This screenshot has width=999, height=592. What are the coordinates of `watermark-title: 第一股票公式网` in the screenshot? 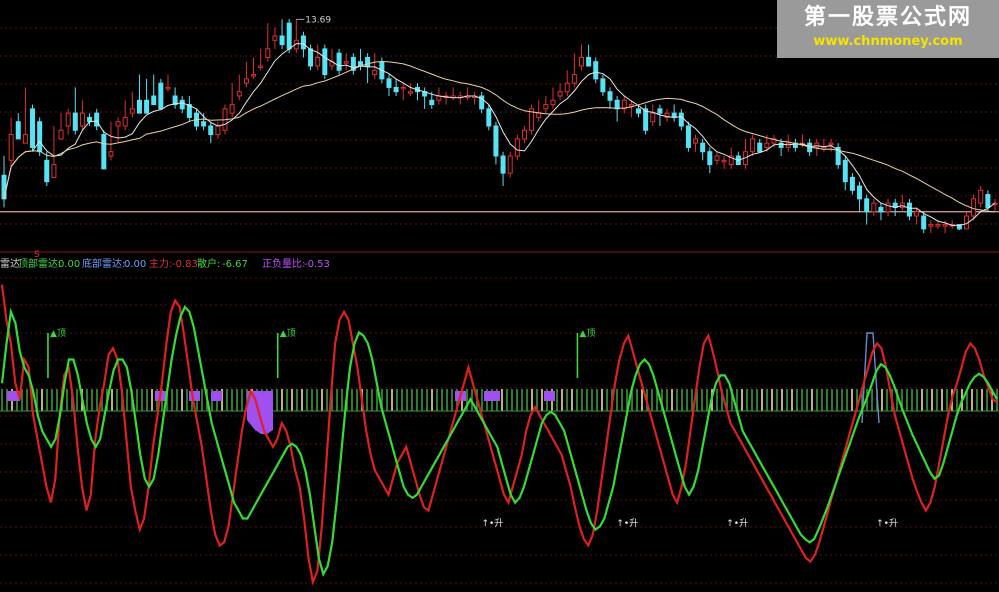 It's located at (887, 17).